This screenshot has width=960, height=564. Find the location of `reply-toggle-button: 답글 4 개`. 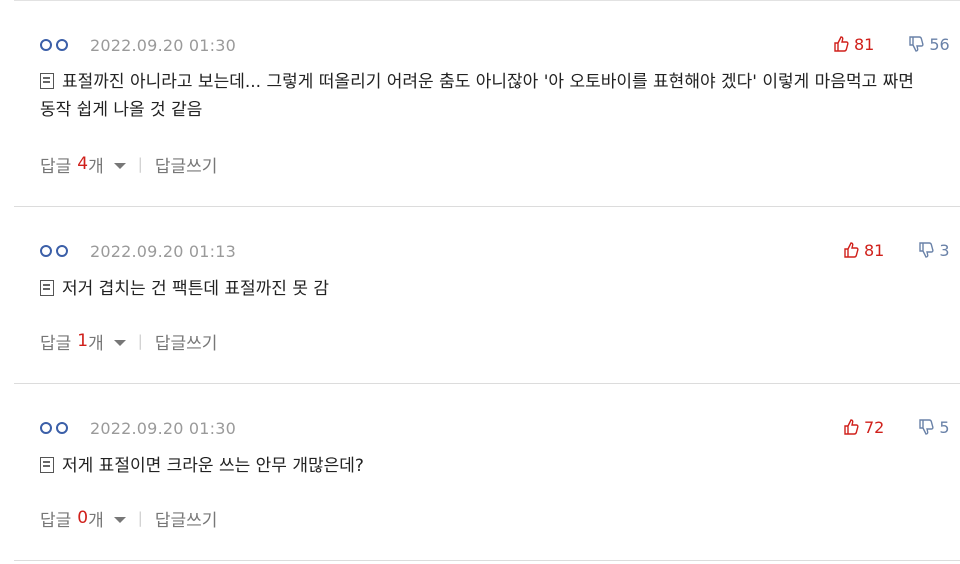

reply-toggle-button: 답글 4 개 is located at coordinates (83, 164).